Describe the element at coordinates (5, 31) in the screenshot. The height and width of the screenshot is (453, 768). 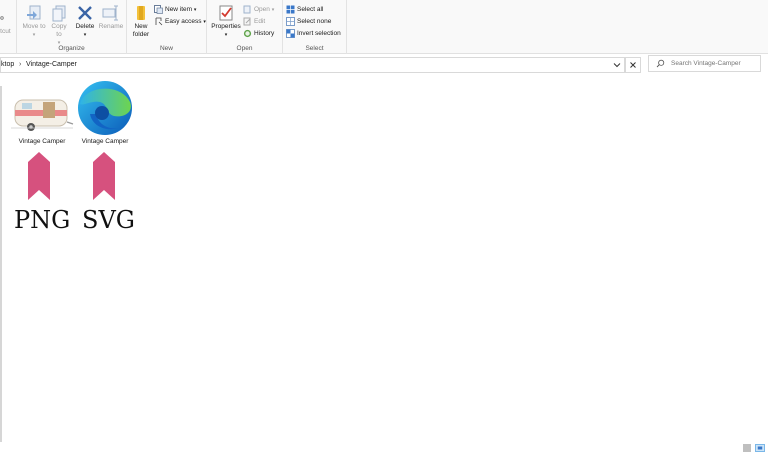
I see `paste-shortcut-label: rtcut` at that location.